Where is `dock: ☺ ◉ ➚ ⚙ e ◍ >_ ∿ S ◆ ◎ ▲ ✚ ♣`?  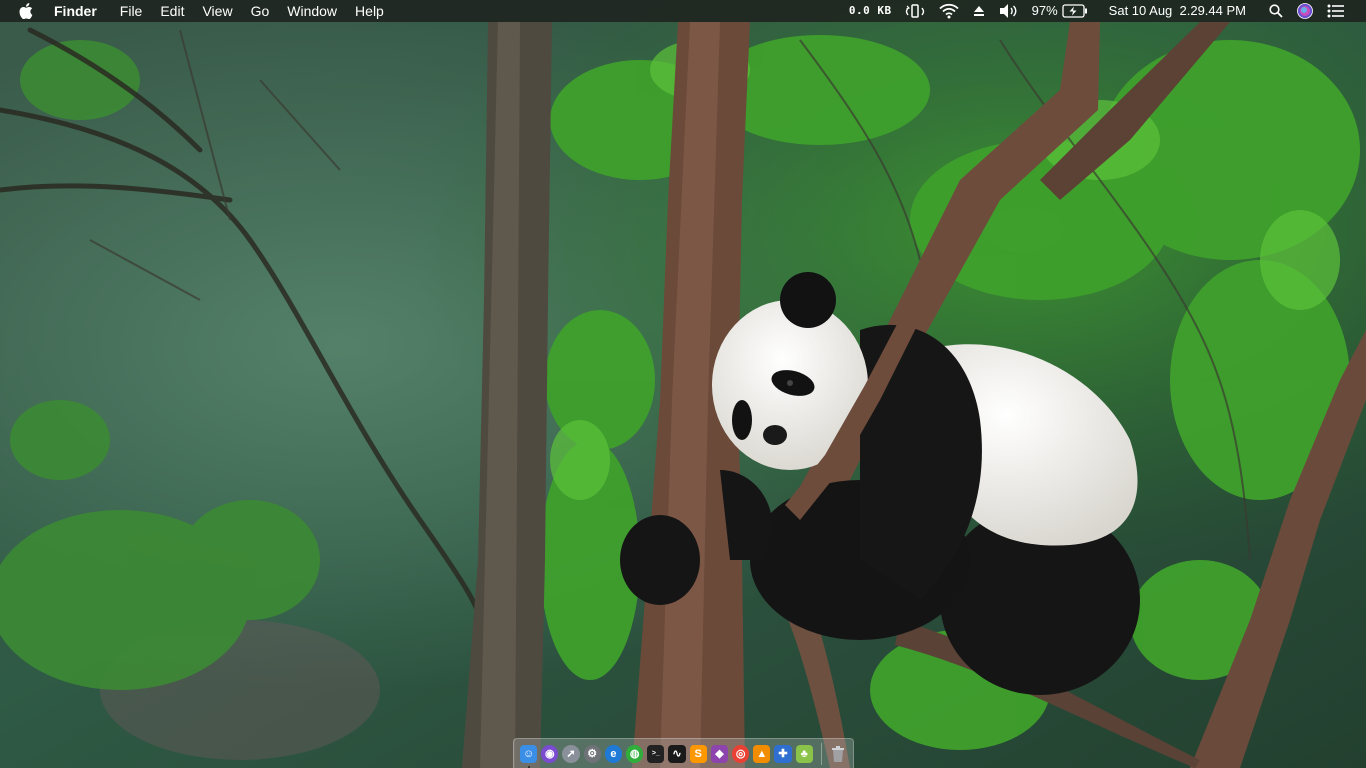 dock: ☺ ◉ ➚ ⚙ e ◍ >_ ∿ S ◆ ◎ ▲ ✚ ♣ is located at coordinates (683, 753).